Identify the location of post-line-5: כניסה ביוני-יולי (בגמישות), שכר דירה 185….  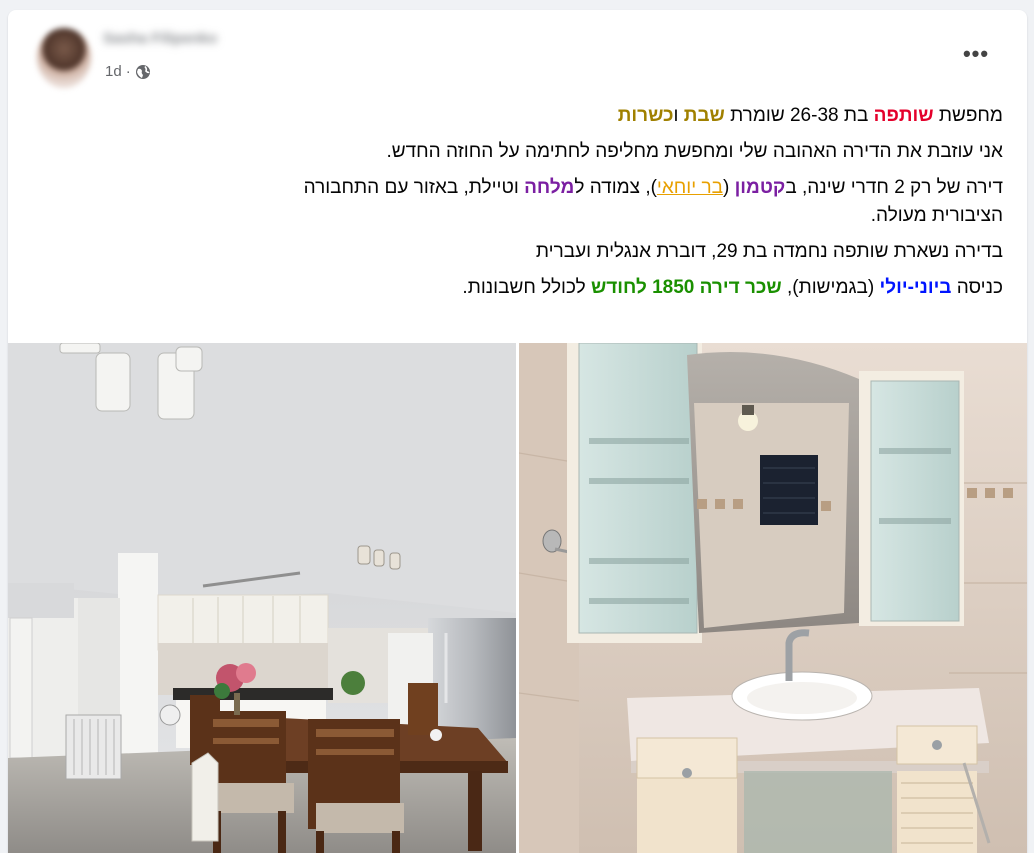
(653, 288).